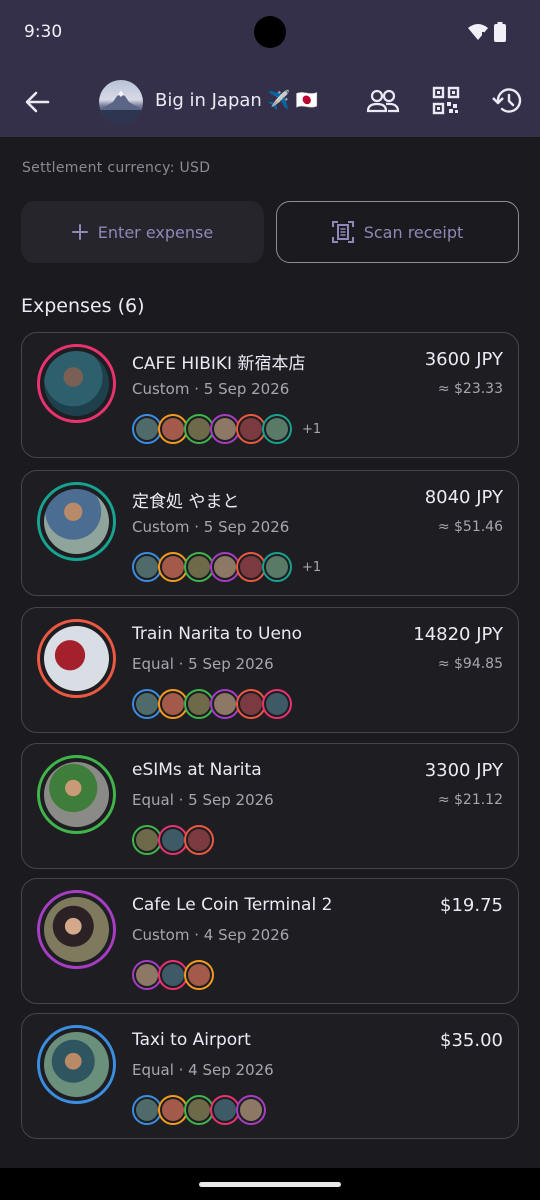  I want to click on expense-title: Taxi to Airport, so click(191, 1040).